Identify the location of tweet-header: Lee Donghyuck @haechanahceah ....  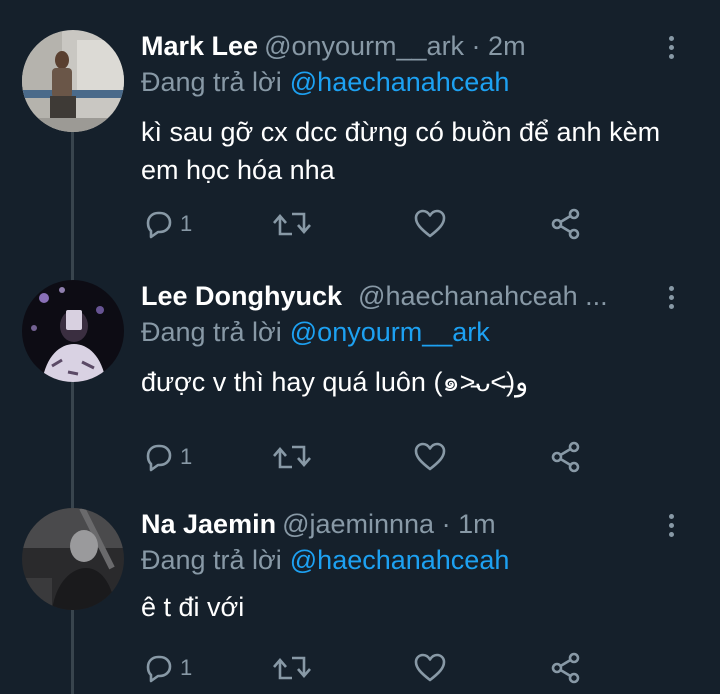
(400, 296).